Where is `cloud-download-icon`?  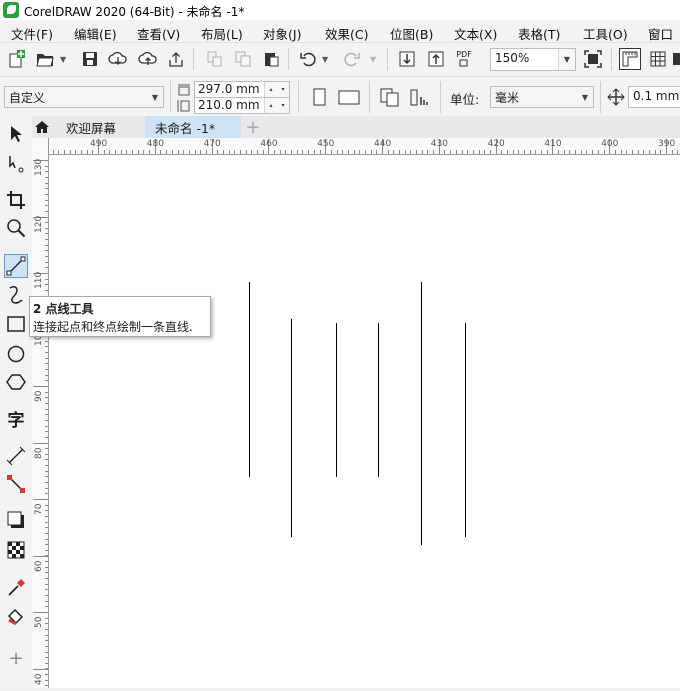
cloud-download-icon is located at coordinates (118, 59).